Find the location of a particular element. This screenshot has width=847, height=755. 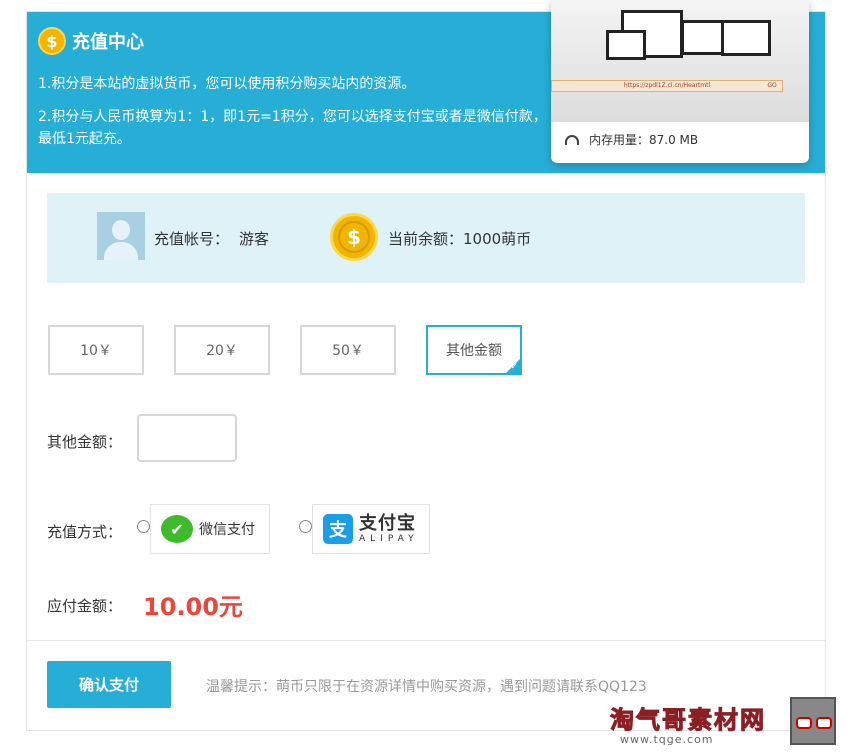

alipay-radio is located at coordinates (305, 526).